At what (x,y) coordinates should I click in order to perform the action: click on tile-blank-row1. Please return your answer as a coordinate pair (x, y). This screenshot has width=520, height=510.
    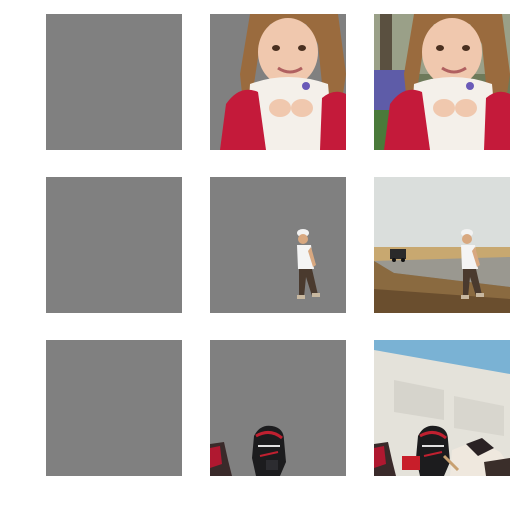
    Looking at the image, I should click on (114, 82).